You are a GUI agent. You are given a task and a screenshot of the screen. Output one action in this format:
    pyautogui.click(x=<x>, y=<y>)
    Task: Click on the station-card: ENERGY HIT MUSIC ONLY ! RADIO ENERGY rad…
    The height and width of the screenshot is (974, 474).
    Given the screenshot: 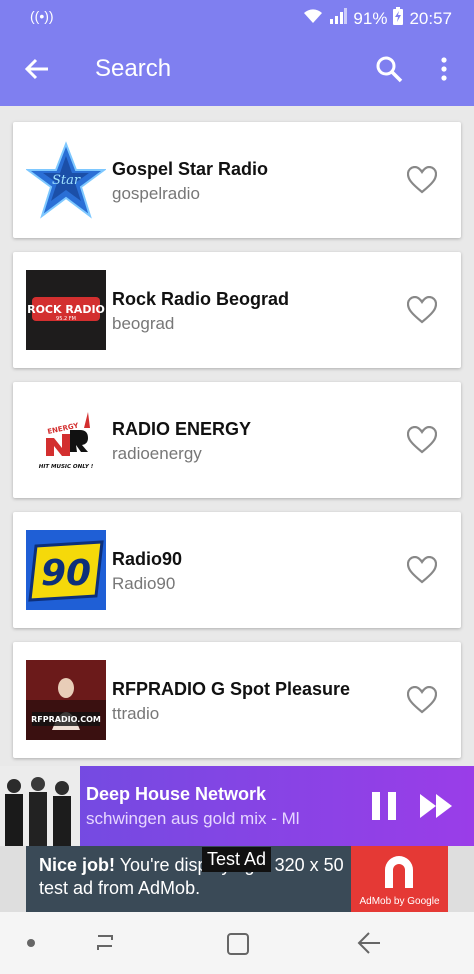 What is the action you would take?
    pyautogui.click(x=237, y=440)
    